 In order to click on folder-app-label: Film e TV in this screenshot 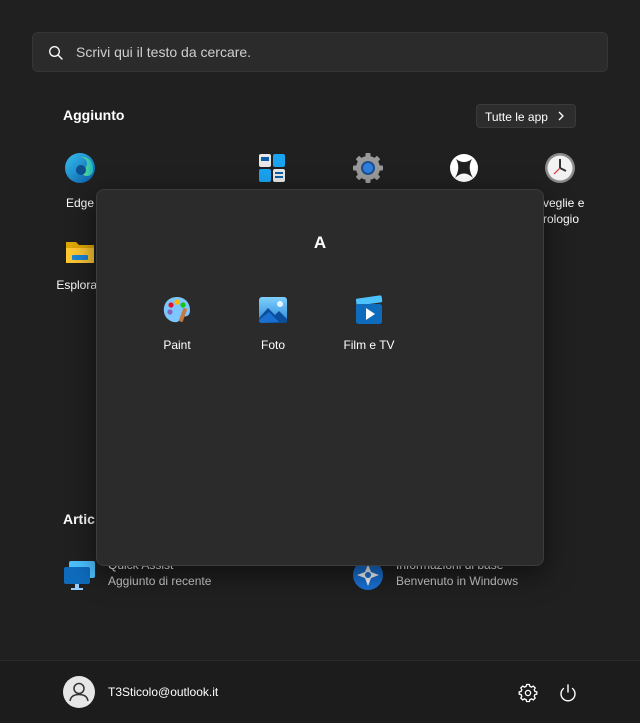, I will do `click(369, 345)`.